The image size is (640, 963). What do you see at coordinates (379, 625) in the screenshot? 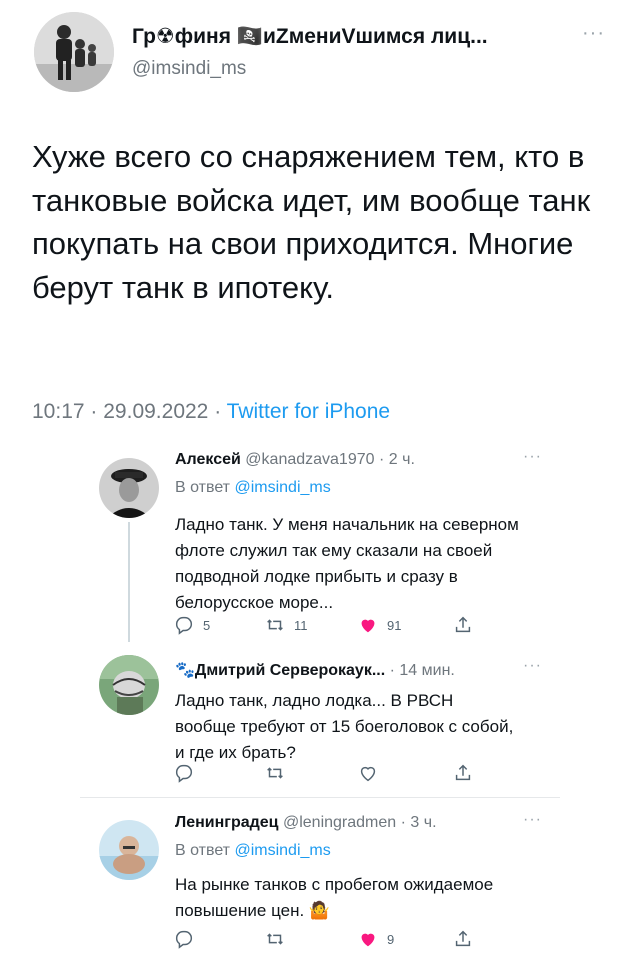
I see `like-action: 91` at bounding box center [379, 625].